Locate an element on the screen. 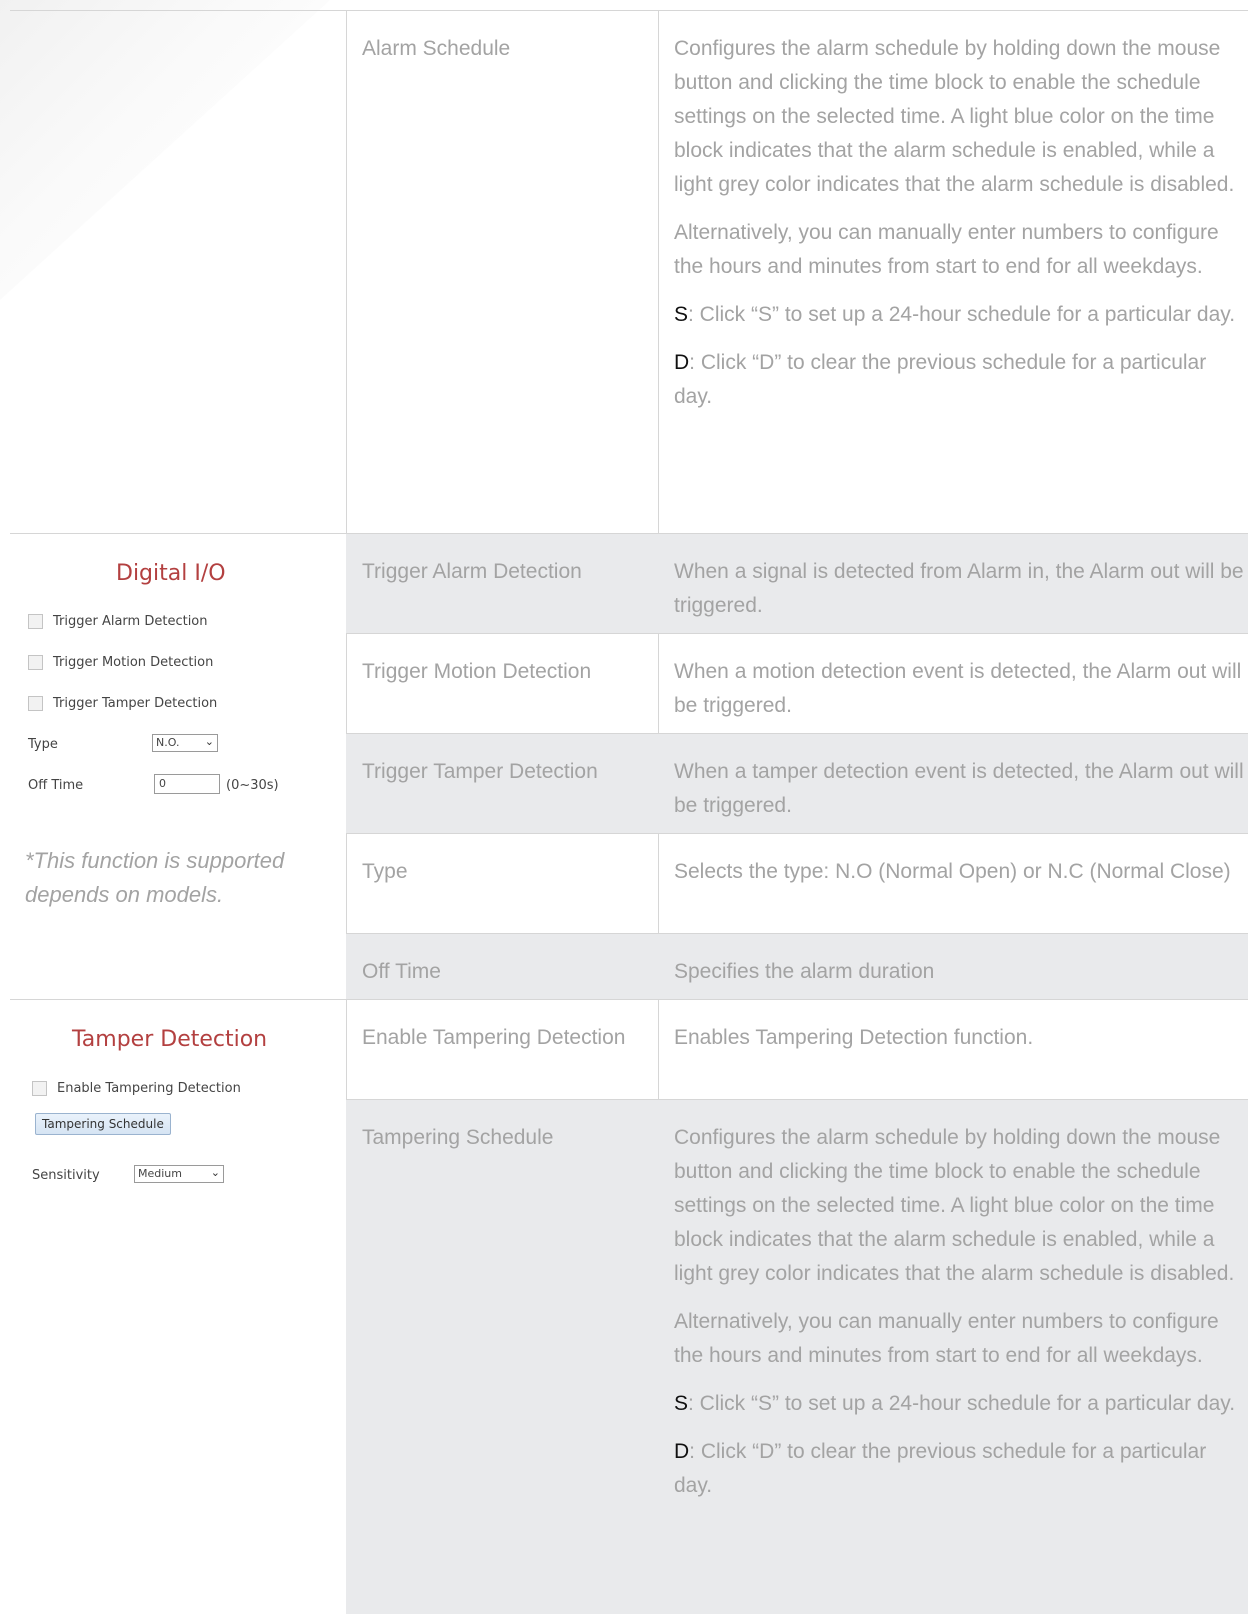 The height and width of the screenshot is (1614, 1248). trigger-motion-checkbox: Trigger Motion Detection is located at coordinates (120, 662).